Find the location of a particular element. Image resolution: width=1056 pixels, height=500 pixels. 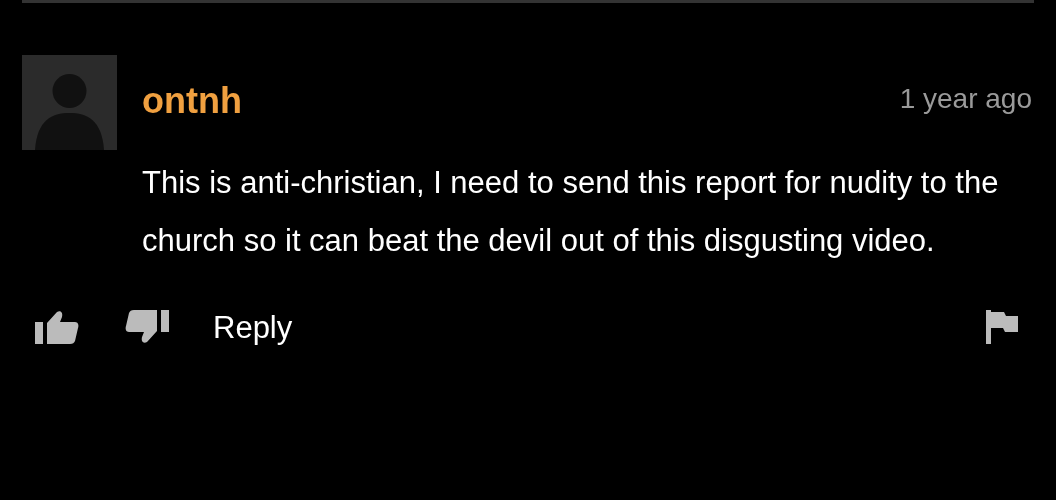

username: ontnh is located at coordinates (192, 101).